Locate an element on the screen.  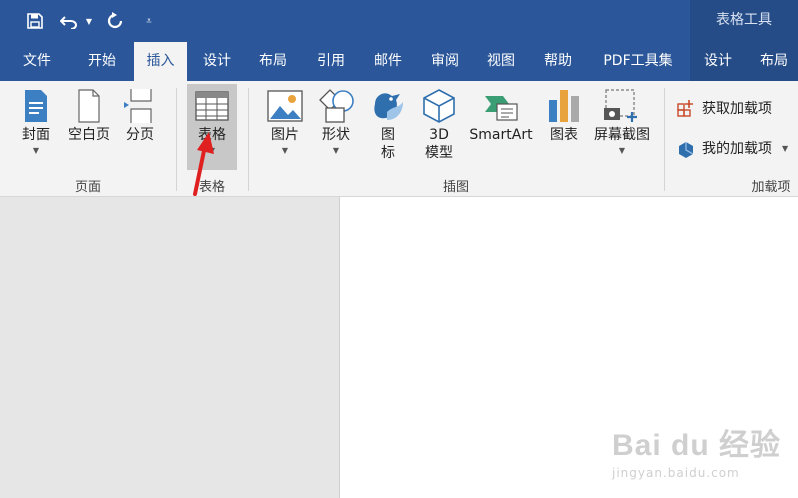
shapes-icon is located at coordinates (336, 106).